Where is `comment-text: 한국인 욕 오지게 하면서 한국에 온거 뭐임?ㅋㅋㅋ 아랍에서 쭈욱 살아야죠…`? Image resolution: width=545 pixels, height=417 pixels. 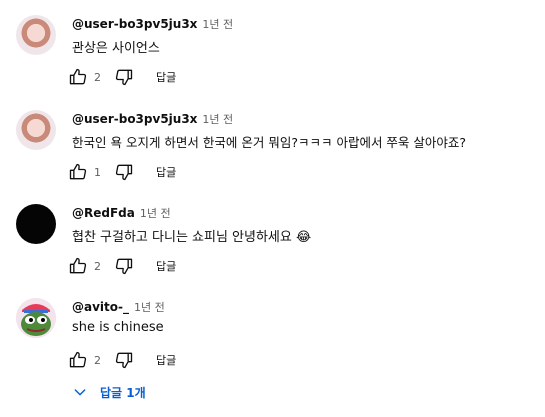
comment-text: 한국인 욕 오지게 하면서 한국에 온거 뭐임?ㅋㅋㅋ 아랍에서 쭈욱 살아야죠… is located at coordinates (269, 142).